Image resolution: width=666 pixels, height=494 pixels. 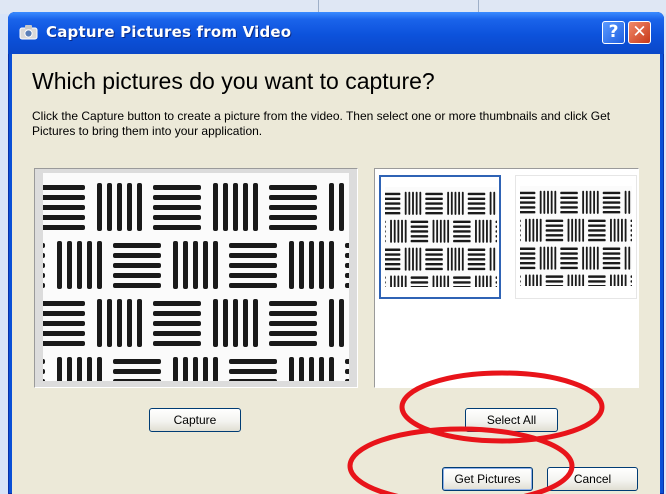 What do you see at coordinates (511, 420) in the screenshot?
I see `select-all-button: Select All` at bounding box center [511, 420].